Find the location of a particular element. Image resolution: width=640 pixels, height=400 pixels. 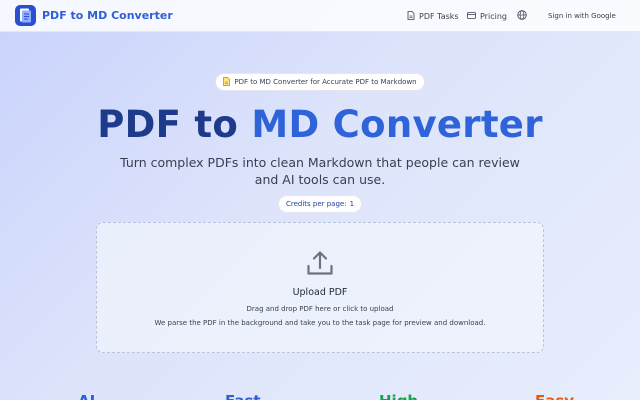

nav-pricing: Pricing is located at coordinates (487, 16).